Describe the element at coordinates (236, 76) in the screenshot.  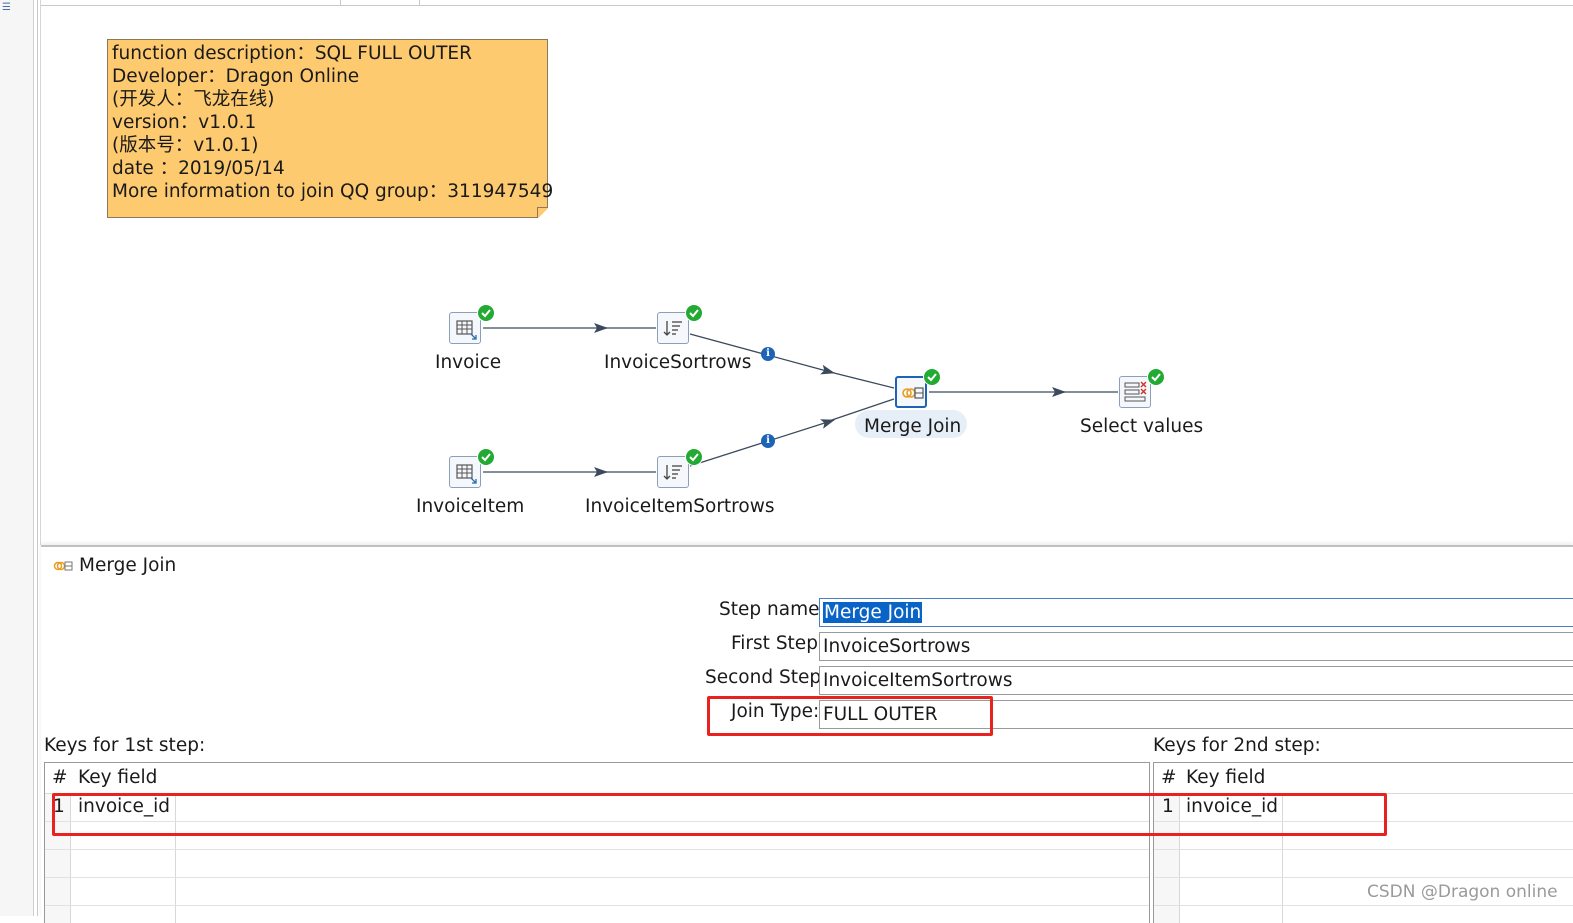
I see `note-line: Developer：Dragon Online` at that location.